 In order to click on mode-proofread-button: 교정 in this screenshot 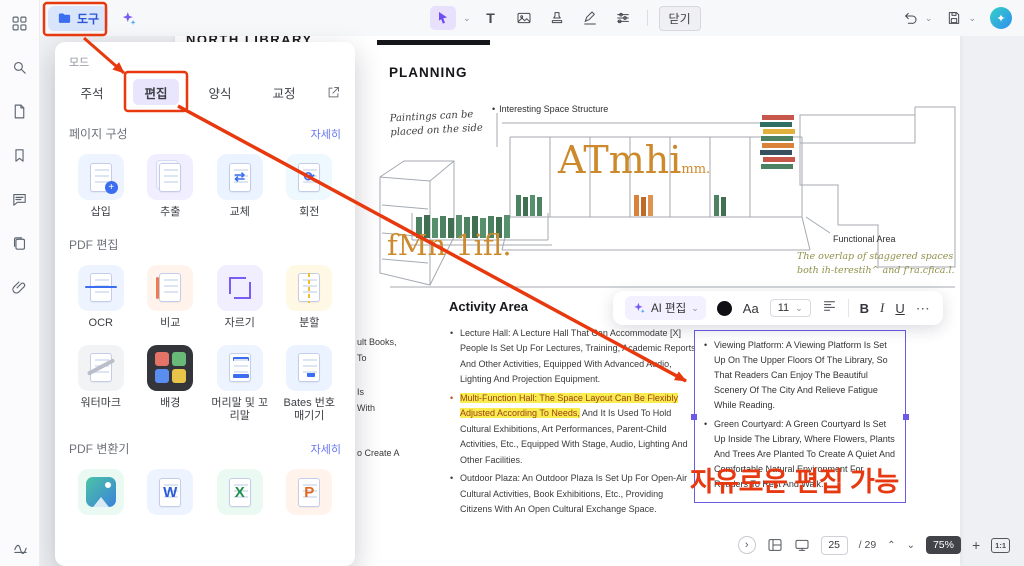, I will do `click(284, 92)`.